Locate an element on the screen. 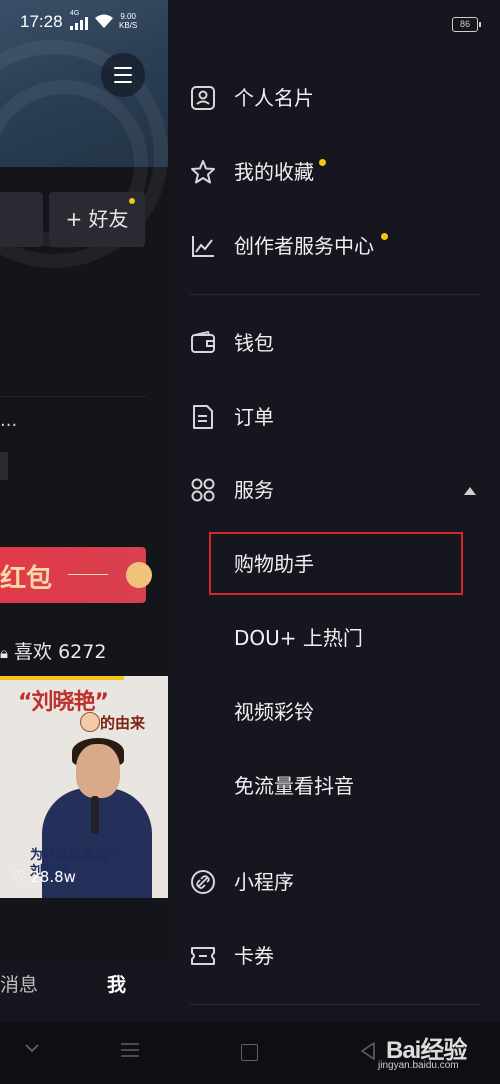 This screenshot has width=500, height=1084. hamburger-menu-button is located at coordinates (123, 75).